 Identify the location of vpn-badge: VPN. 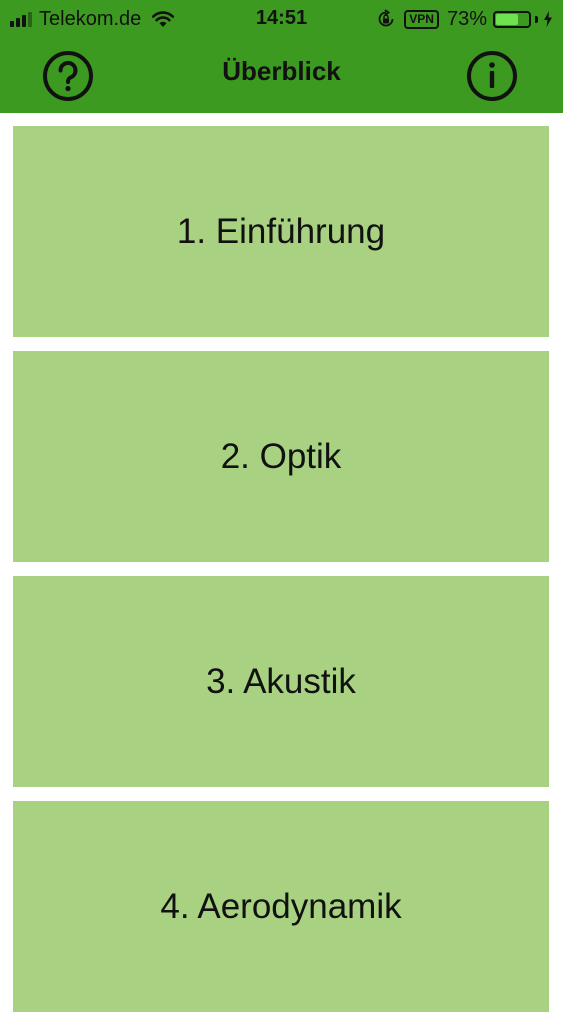
(421, 19).